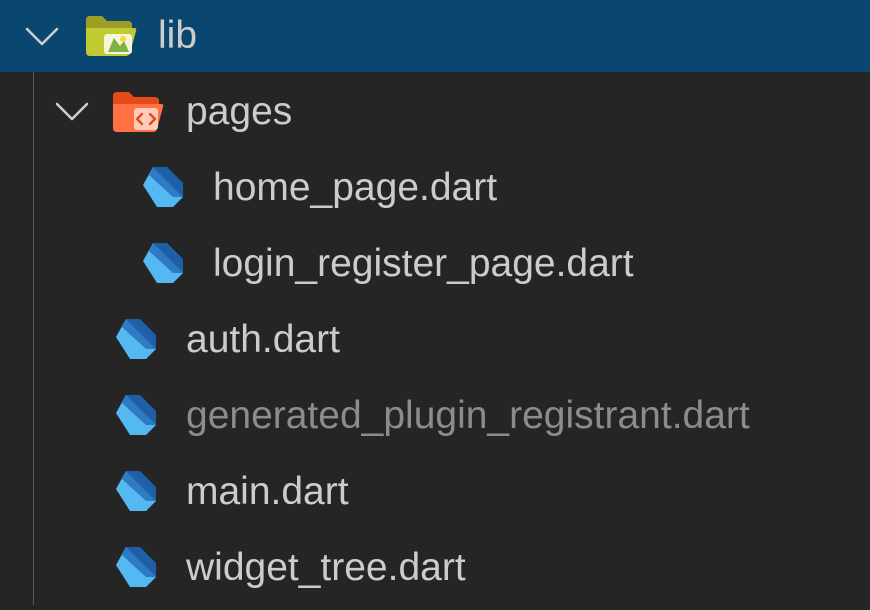 The width and height of the screenshot is (870, 610). I want to click on tree-item-label: auth.dart, so click(263, 339).